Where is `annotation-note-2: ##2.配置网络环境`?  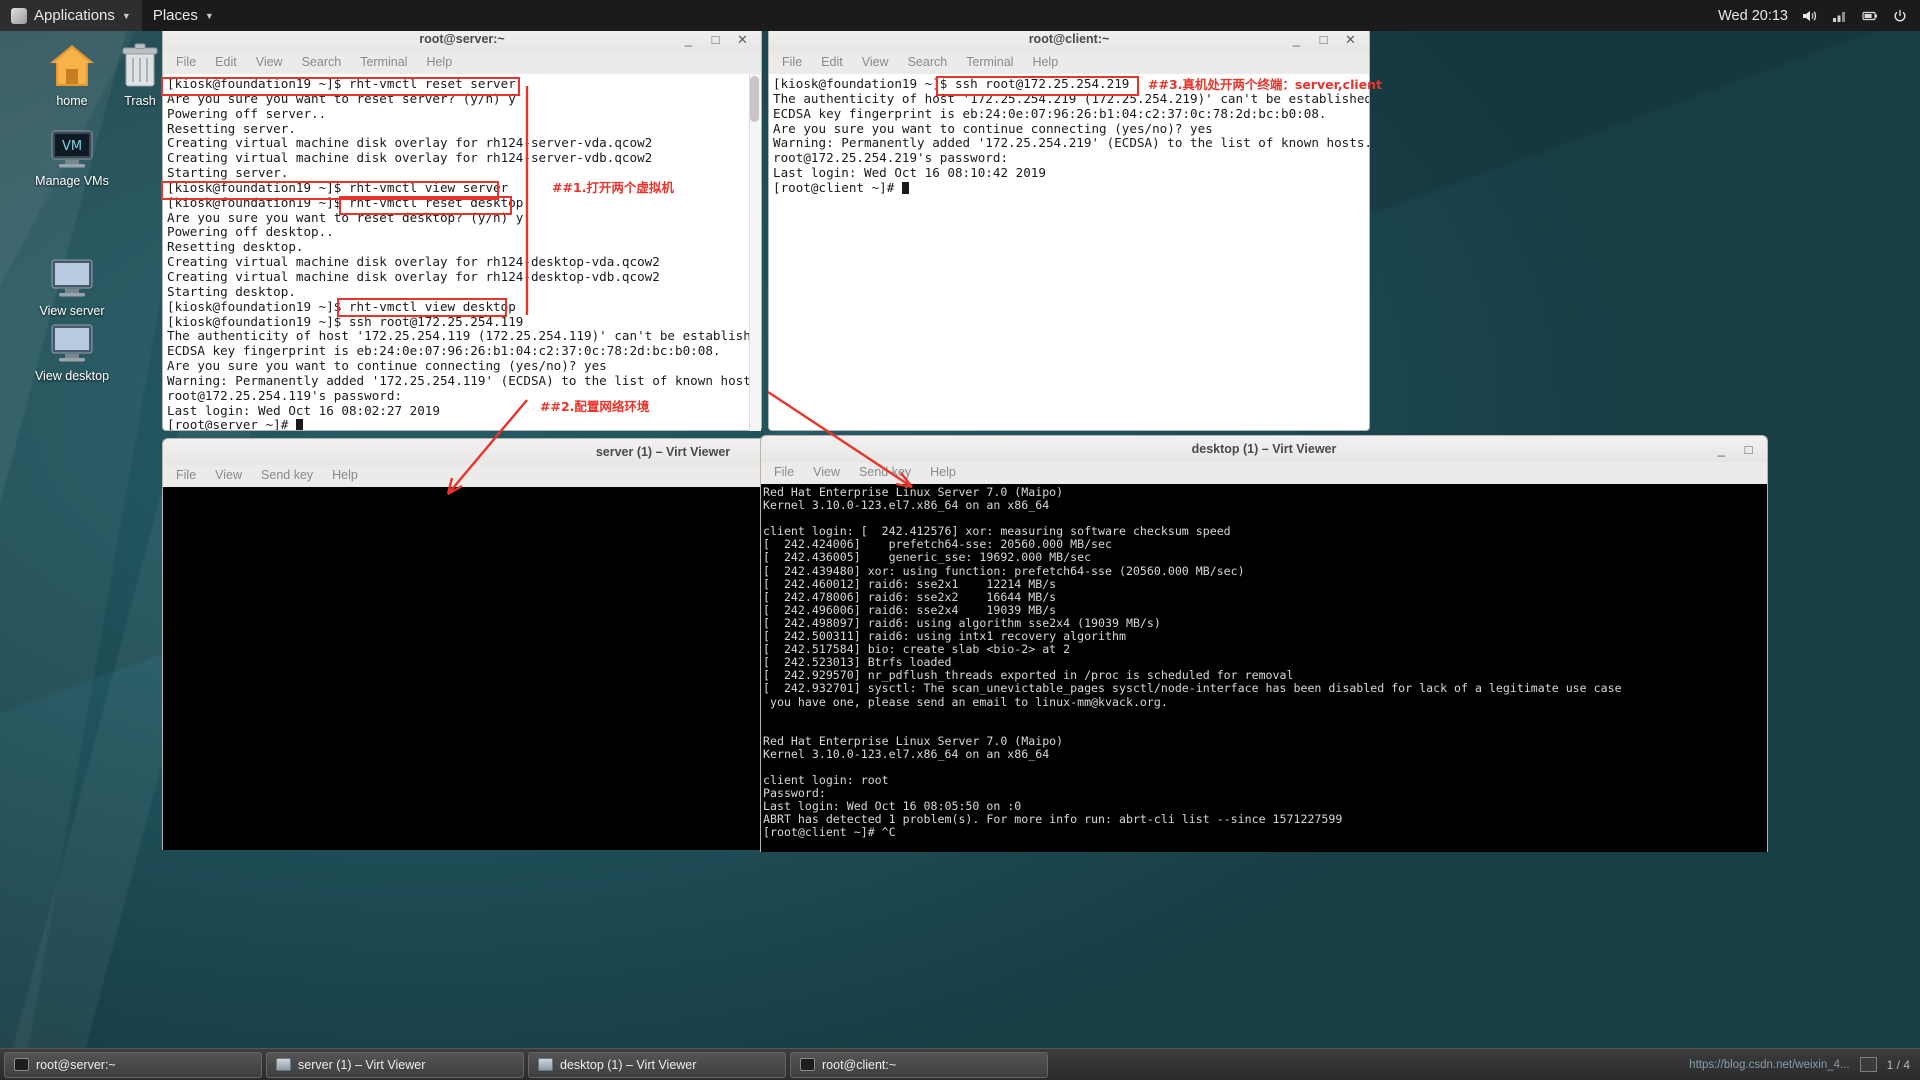
annotation-note-2: ##2.配置网络环境 is located at coordinates (595, 406).